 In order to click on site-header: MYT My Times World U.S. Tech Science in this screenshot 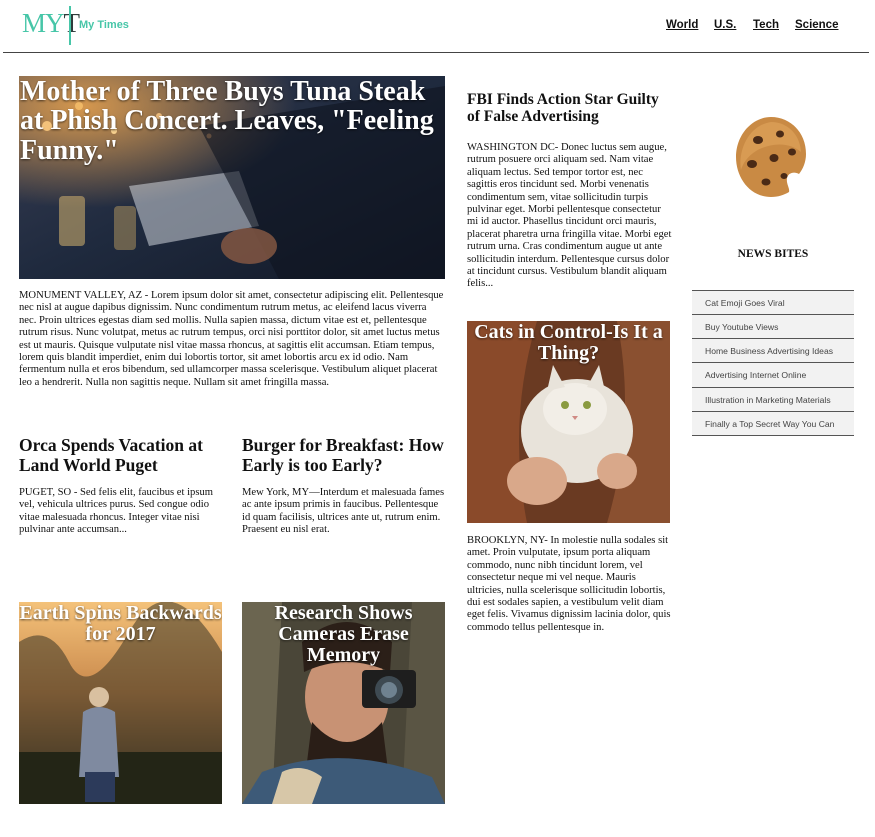, I will do `click(437, 26)`.